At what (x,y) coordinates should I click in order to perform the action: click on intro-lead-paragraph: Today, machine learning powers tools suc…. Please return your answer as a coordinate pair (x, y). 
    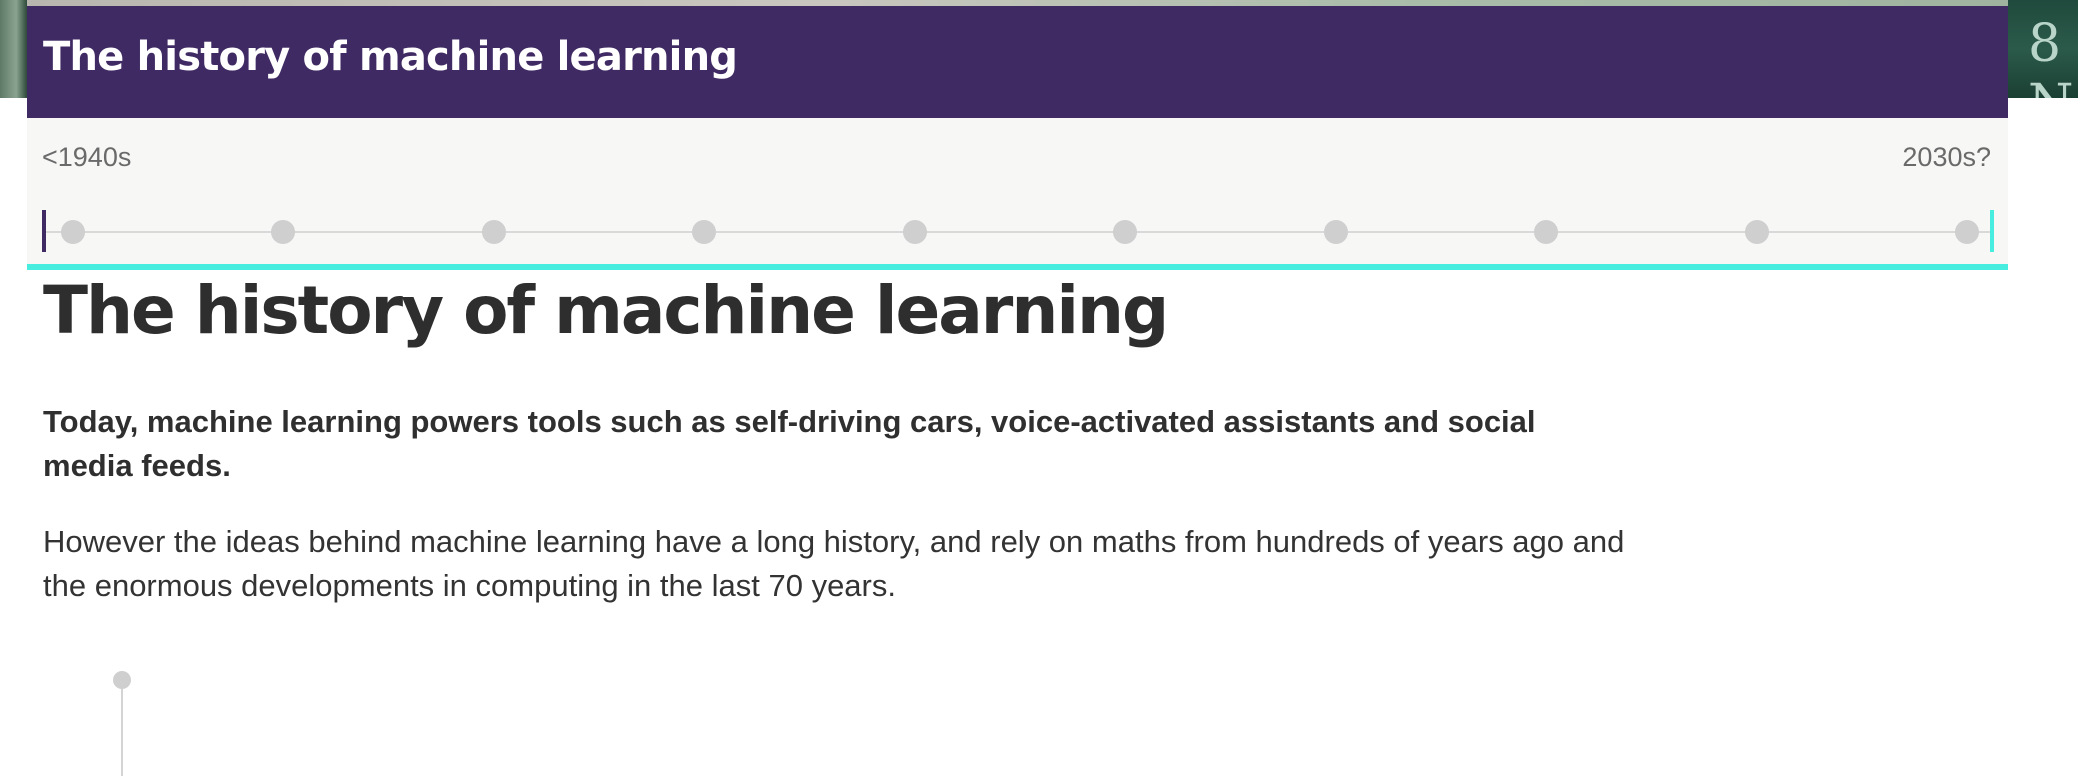
    Looking at the image, I should click on (789, 443).